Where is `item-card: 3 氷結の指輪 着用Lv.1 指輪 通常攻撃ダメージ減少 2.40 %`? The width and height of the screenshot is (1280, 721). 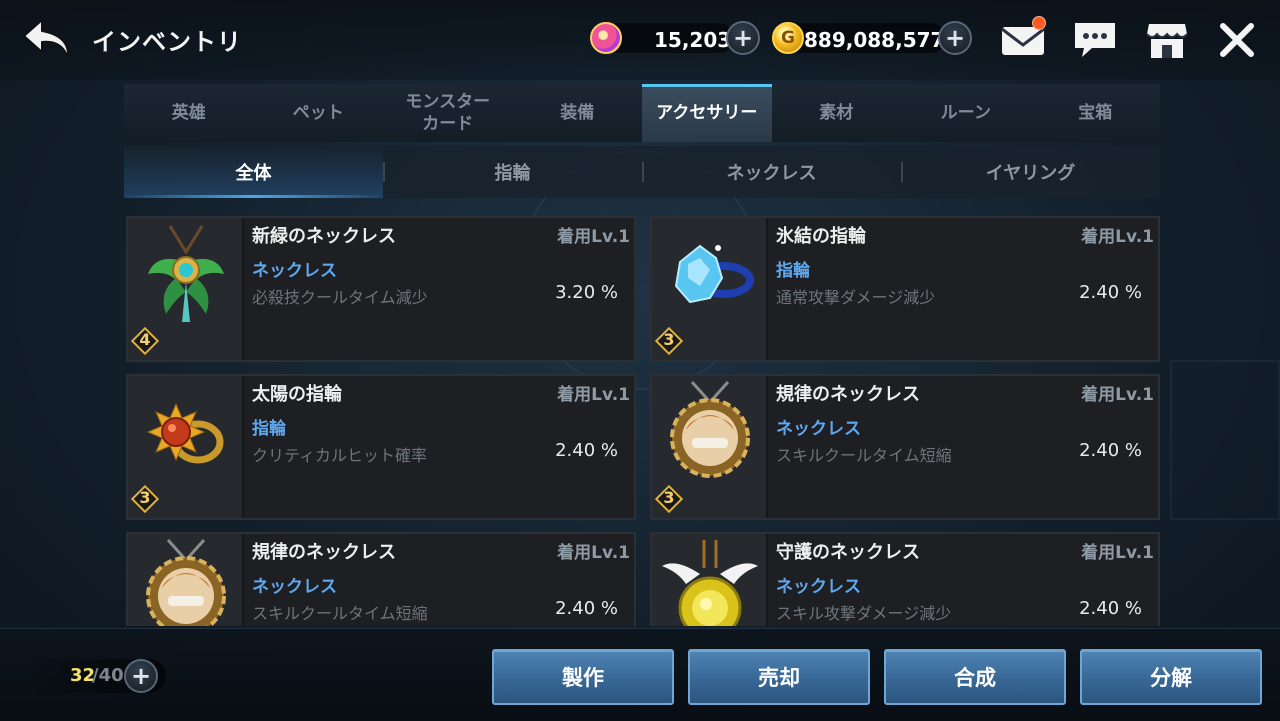
item-card: 3 氷結の指輪 着用Lv.1 指輪 通常攻撃ダメージ減少 2.40 % is located at coordinates (905, 289).